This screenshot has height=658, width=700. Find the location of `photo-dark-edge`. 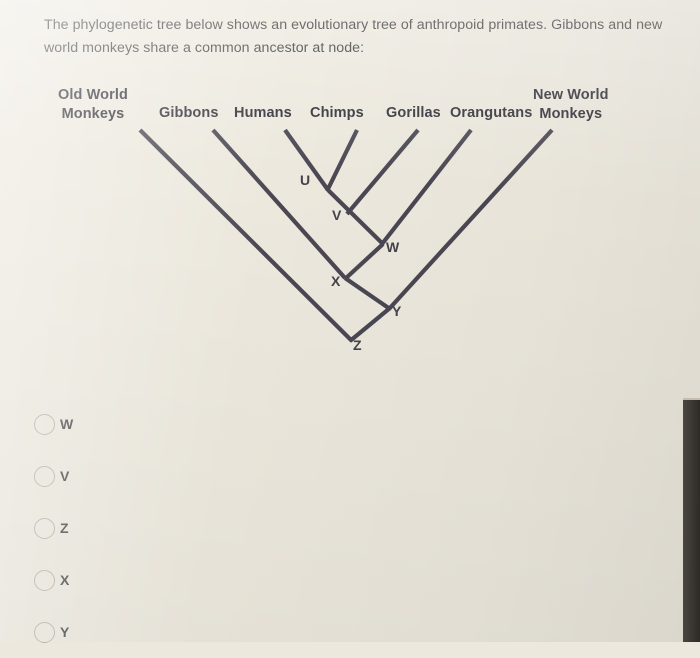

photo-dark-edge is located at coordinates (691, 521).